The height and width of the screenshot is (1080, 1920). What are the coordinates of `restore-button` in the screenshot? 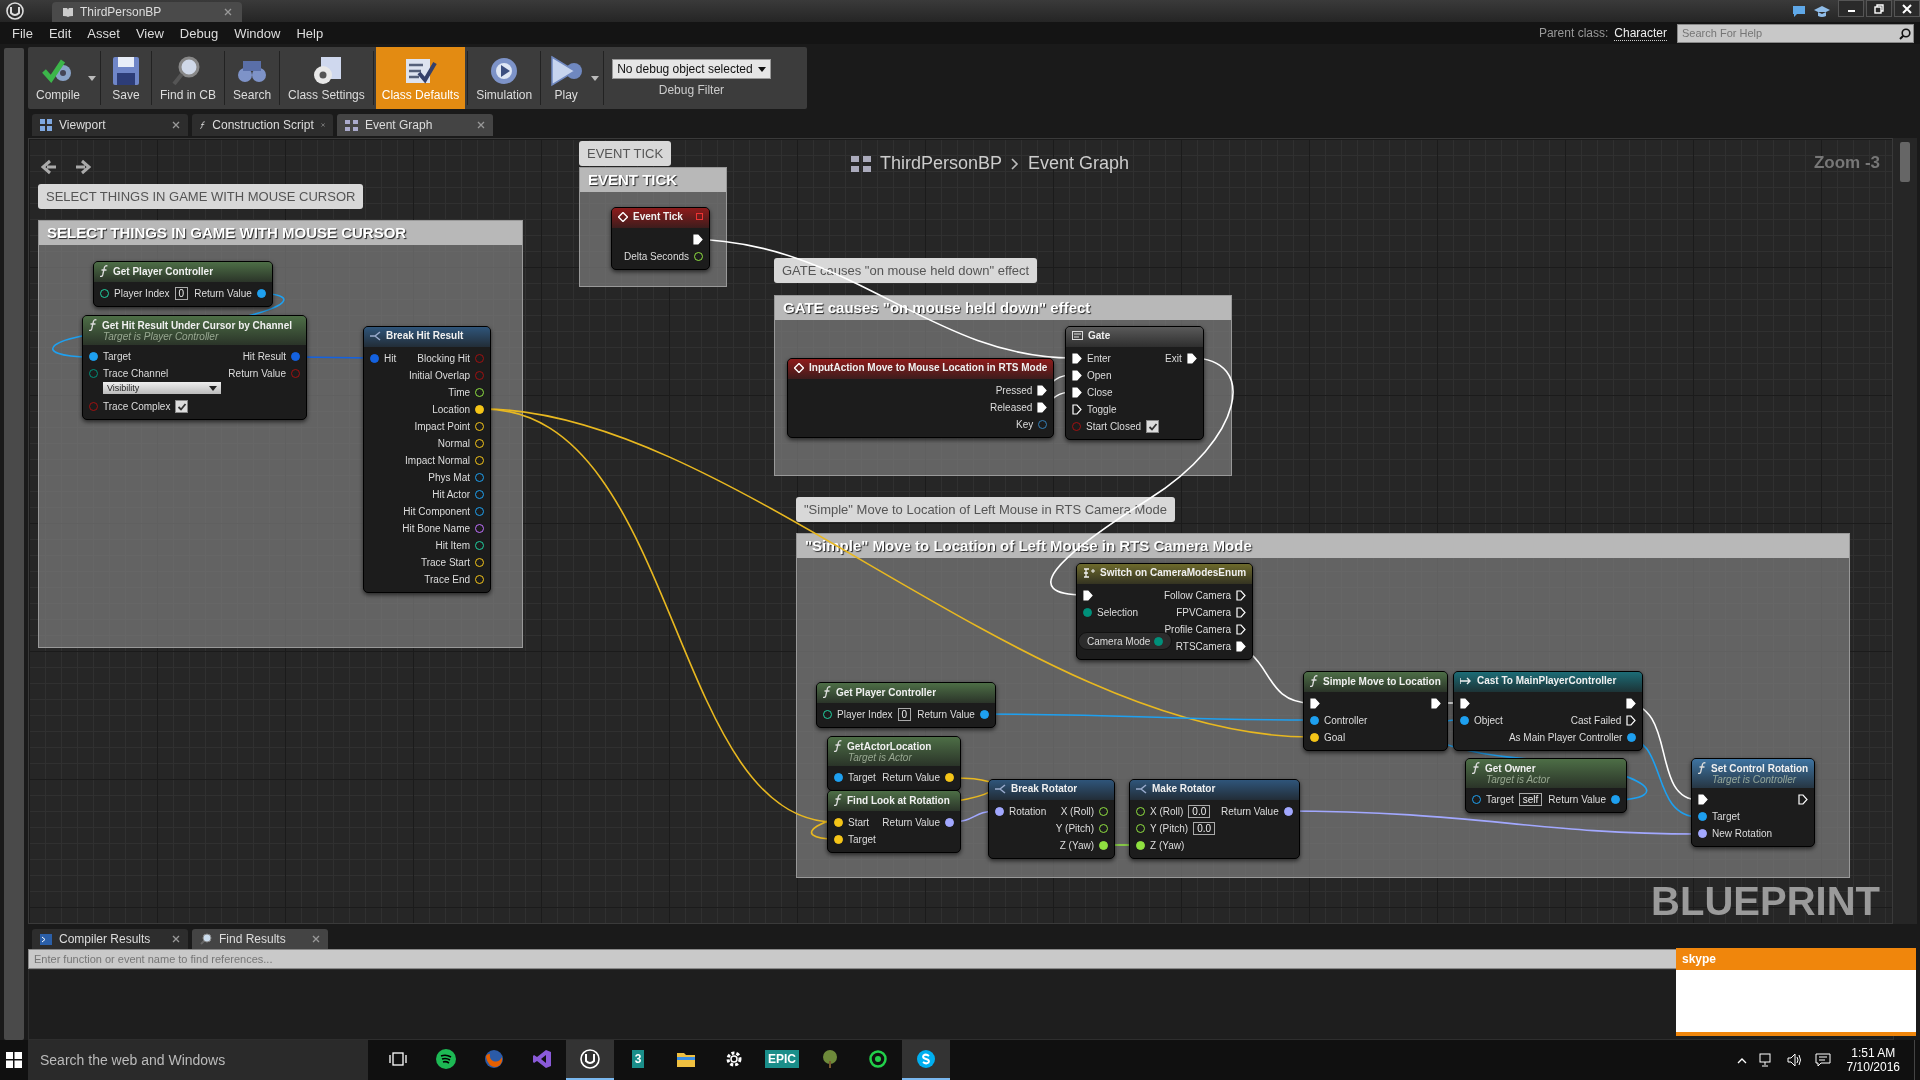 It's located at (1879, 8).